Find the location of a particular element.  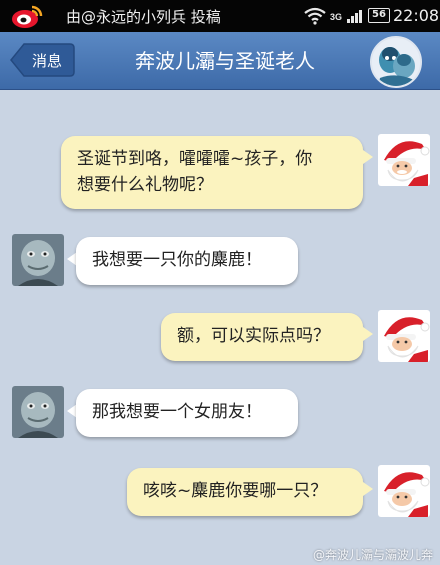

status-bar: 由@永远的小列兵 投稿 3G 56 22:08 is located at coordinates (220, 16).